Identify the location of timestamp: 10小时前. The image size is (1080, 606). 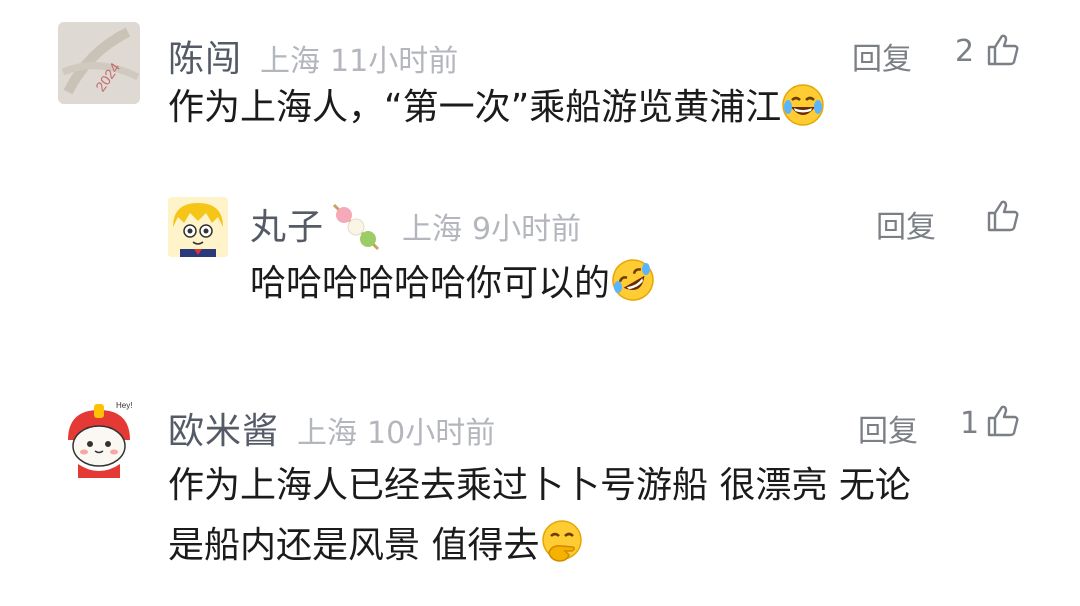
(431, 433).